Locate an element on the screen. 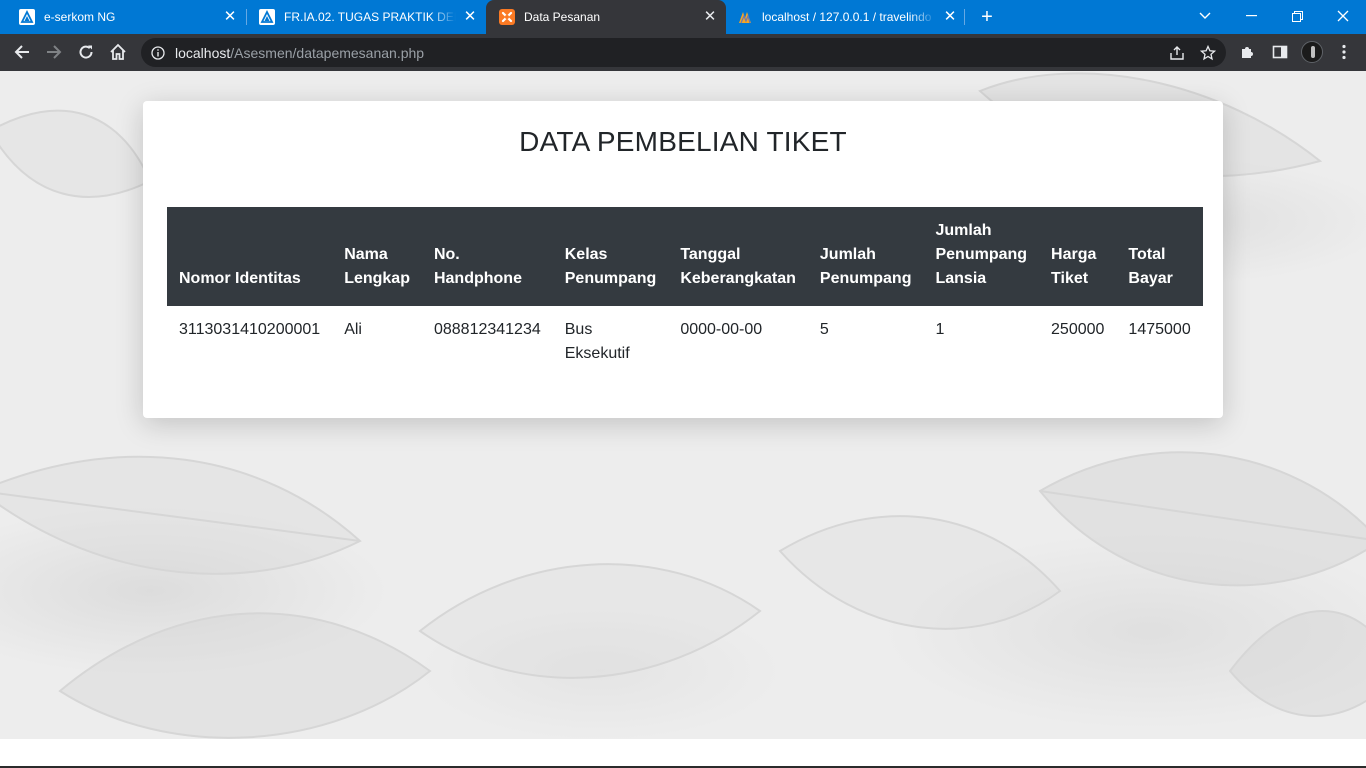 Image resolution: width=1366 pixels, height=768 pixels. new-tab-button: + is located at coordinates (987, 17).